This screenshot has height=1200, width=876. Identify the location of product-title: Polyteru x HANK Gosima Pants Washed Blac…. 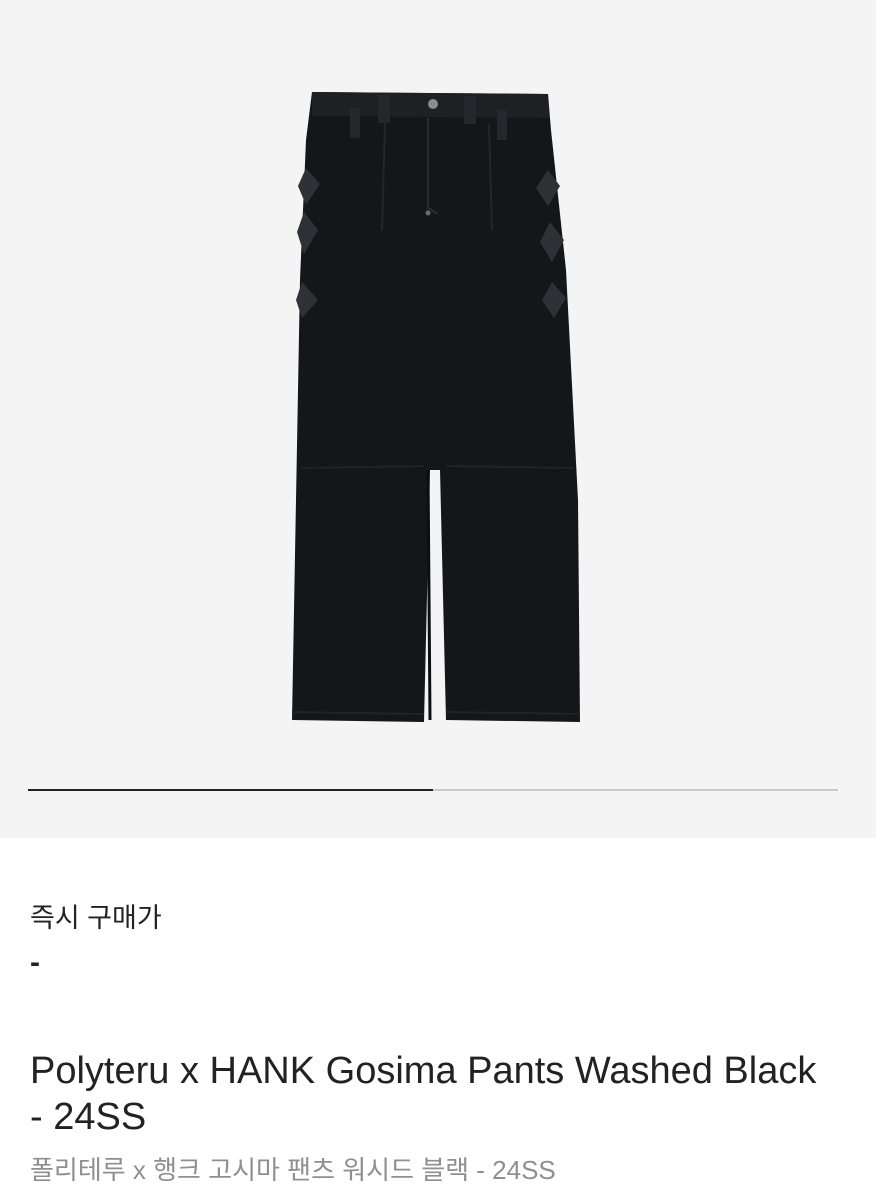
(423, 1094).